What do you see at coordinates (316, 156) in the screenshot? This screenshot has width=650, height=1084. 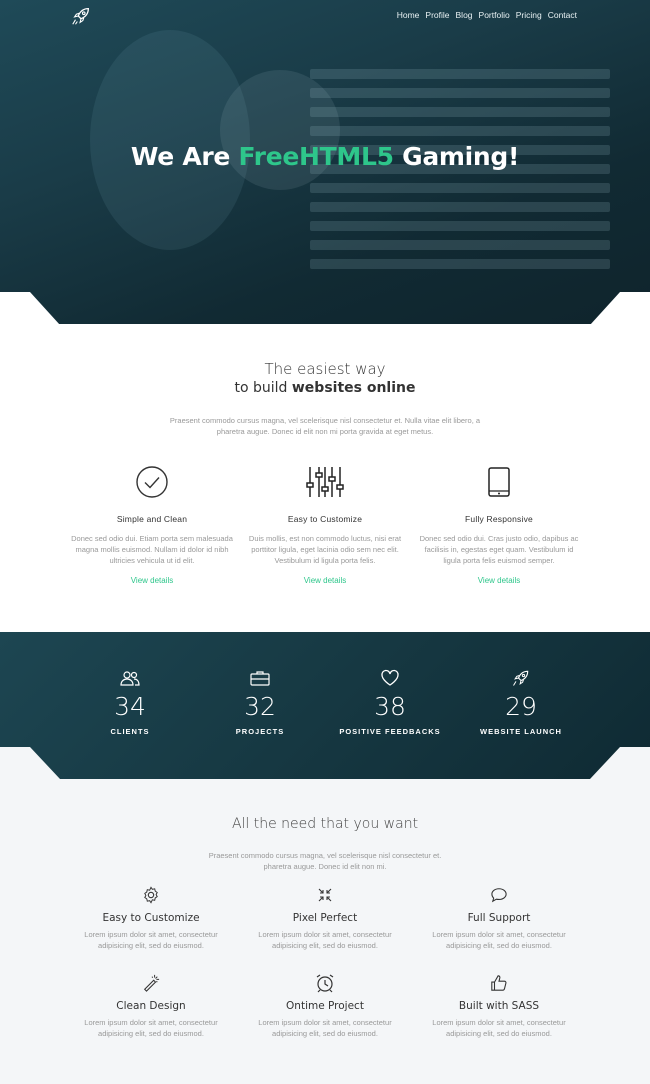 I see `hero-title-accent: FreeHTML5` at bounding box center [316, 156].